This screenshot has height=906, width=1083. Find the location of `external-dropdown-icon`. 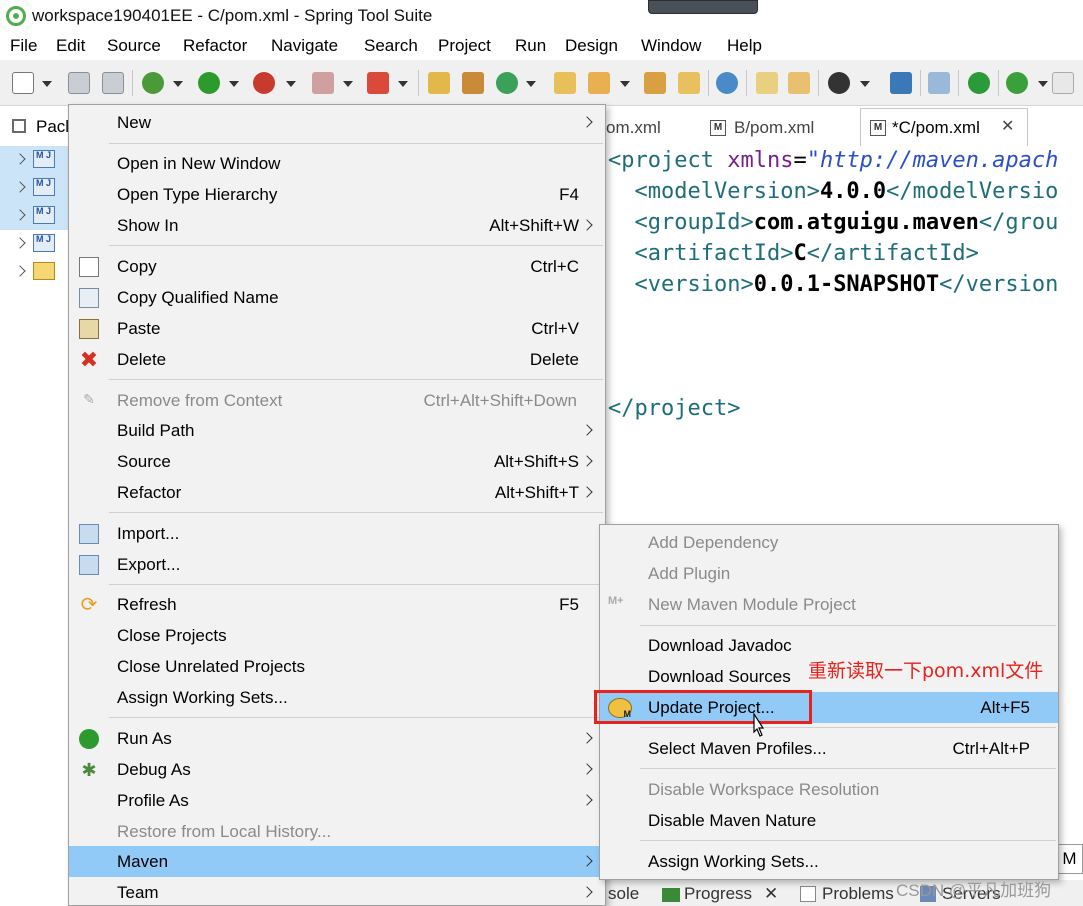

external-dropdown-icon is located at coordinates (291, 84).